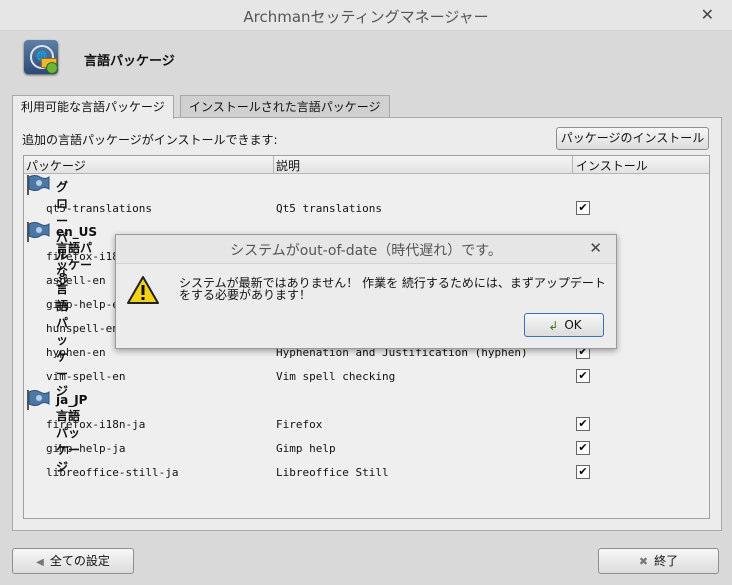 Image resolution: width=732 pixels, height=585 pixels. What do you see at coordinates (573, 325) in the screenshot?
I see `ok-label: OK` at bounding box center [573, 325].